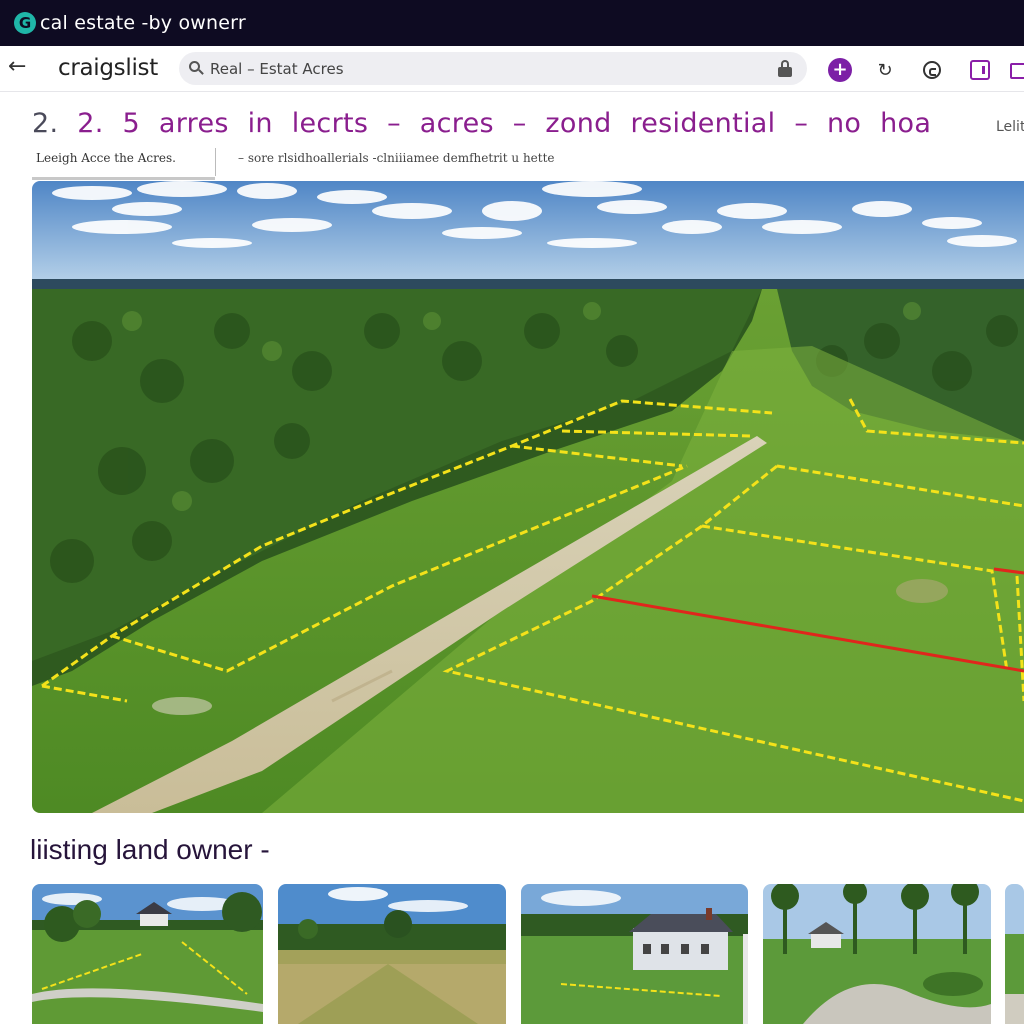  Describe the element at coordinates (1010, 127) in the screenshot. I see `side-label: Lelit` at that location.